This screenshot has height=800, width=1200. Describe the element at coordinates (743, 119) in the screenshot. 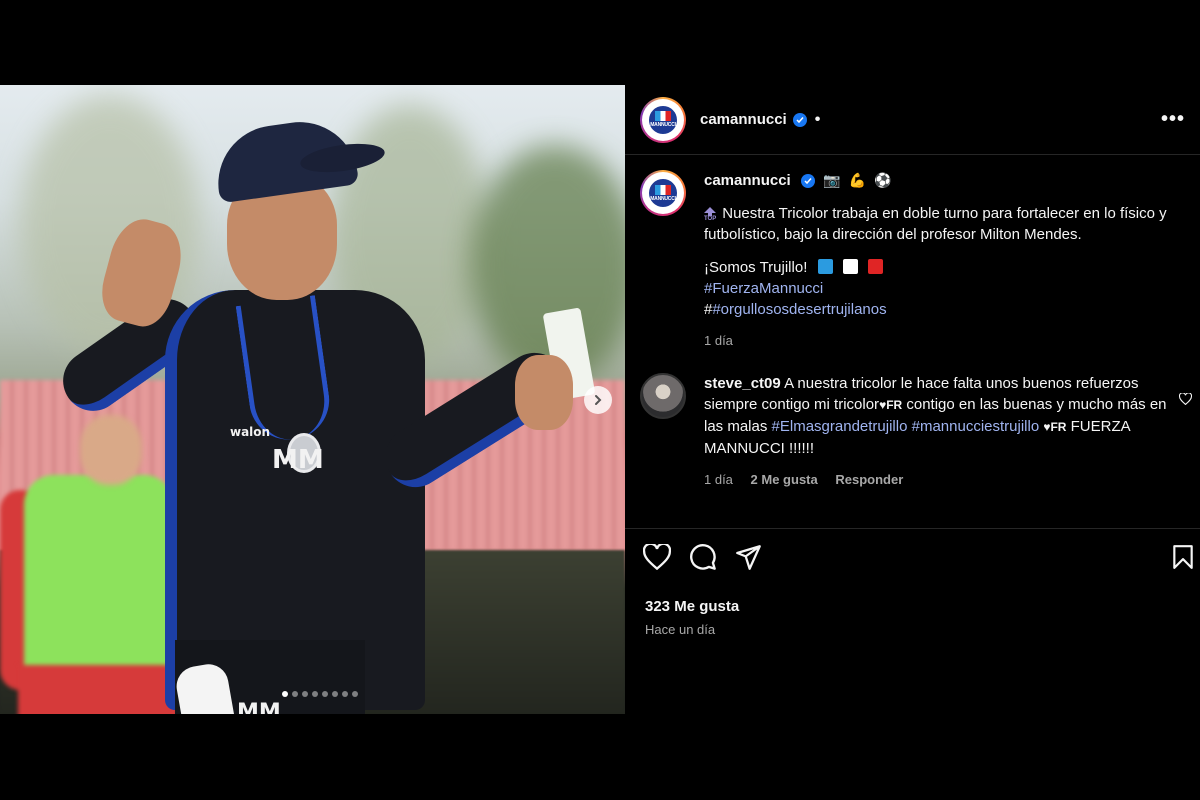

I see `author-username: camannucci` at that location.